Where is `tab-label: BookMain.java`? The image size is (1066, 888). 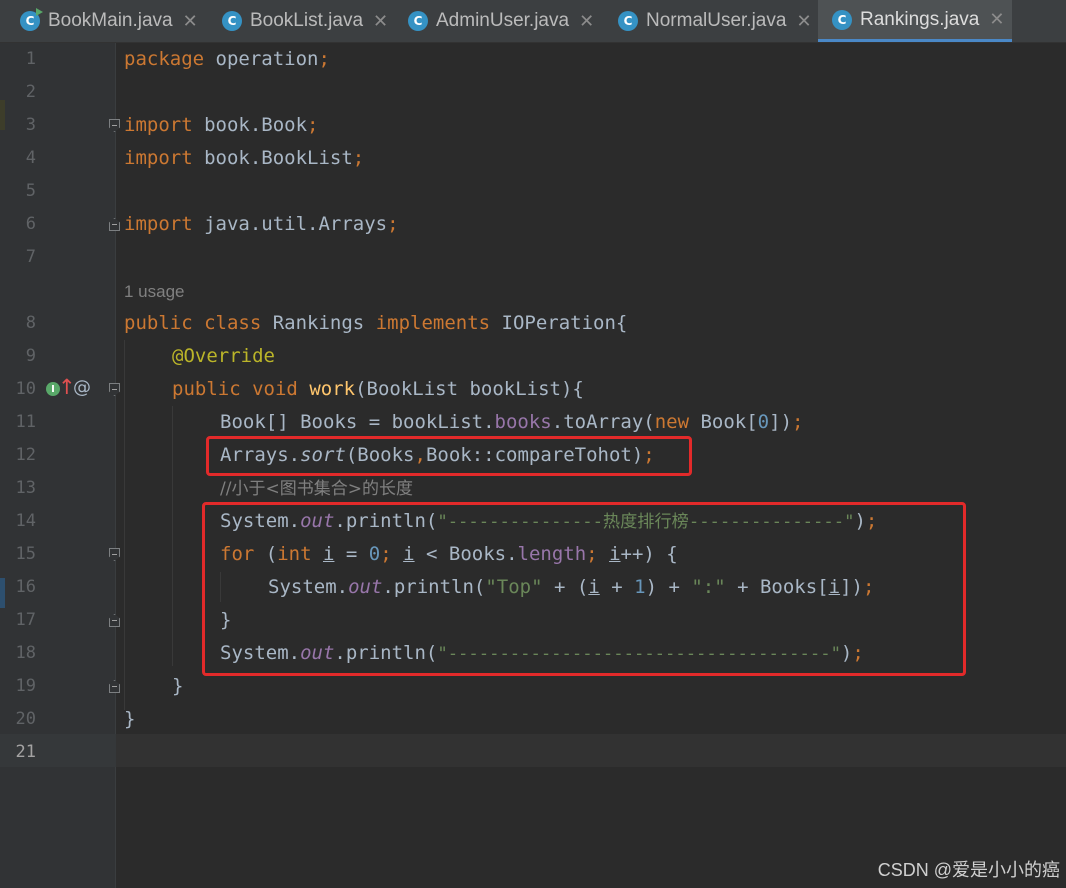
tab-label: BookMain.java is located at coordinates (110, 20).